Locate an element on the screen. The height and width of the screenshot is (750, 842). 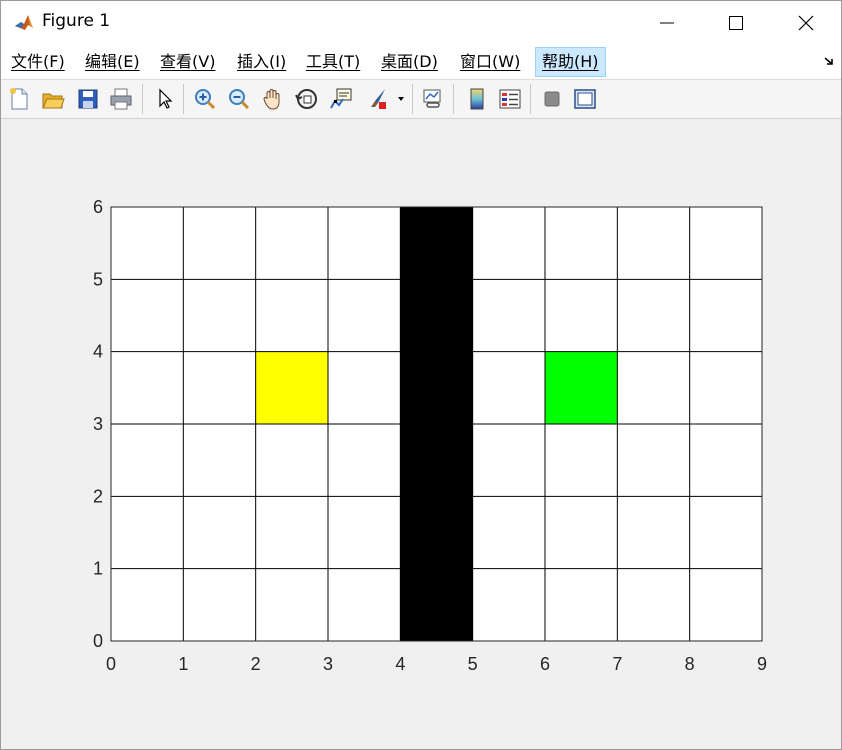
title-bar: Figure 1 is located at coordinates (421, 23).